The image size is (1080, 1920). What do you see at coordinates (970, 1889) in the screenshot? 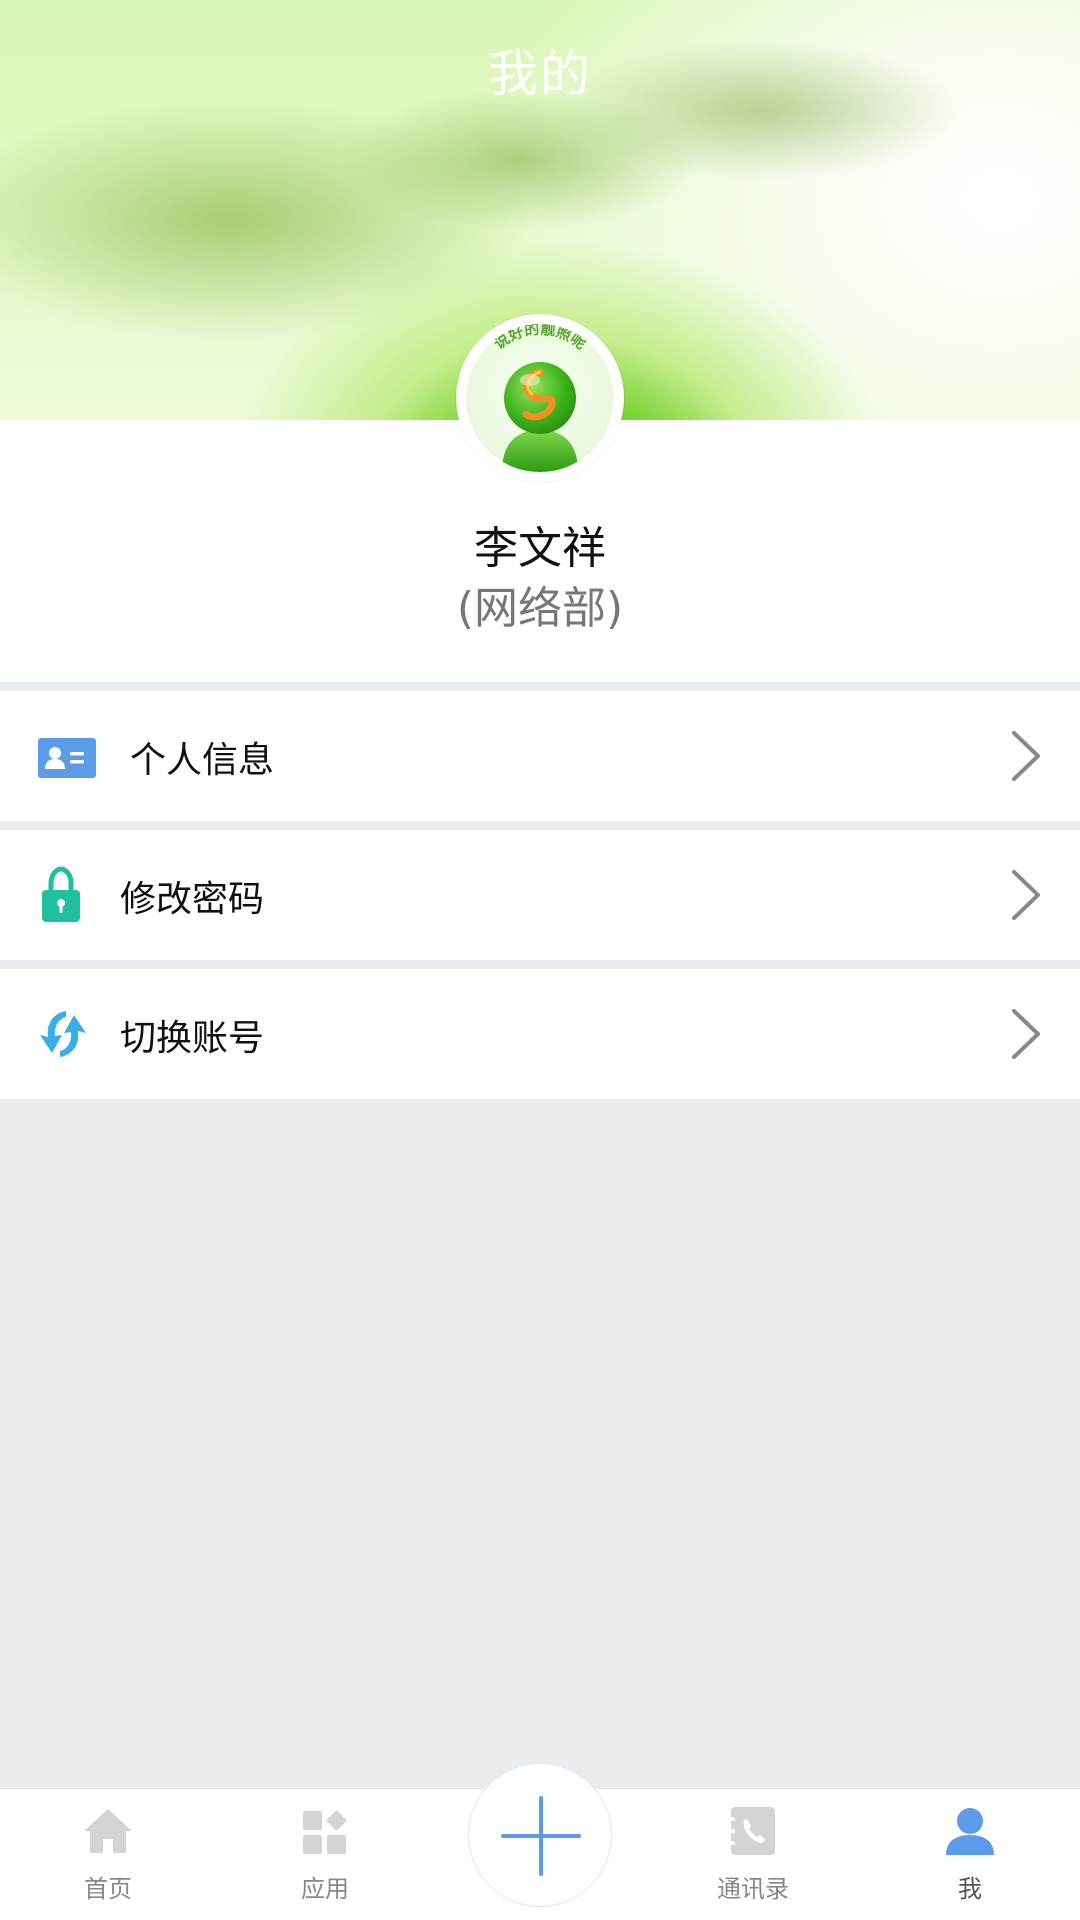
I see `tab-label-me: 我` at bounding box center [970, 1889].